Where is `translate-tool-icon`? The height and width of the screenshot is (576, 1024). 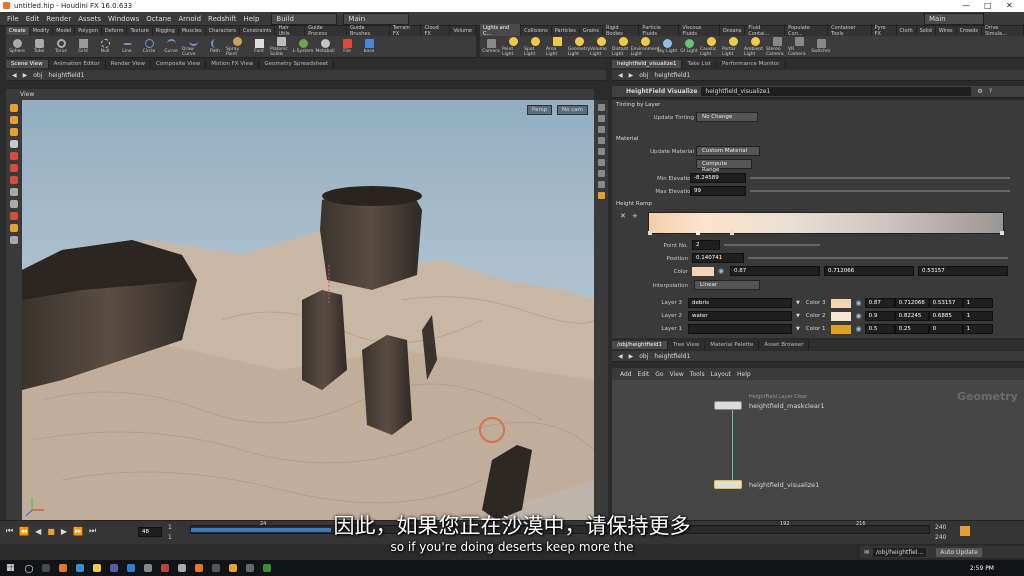
translate-tool-icon is located at coordinates (14, 156).